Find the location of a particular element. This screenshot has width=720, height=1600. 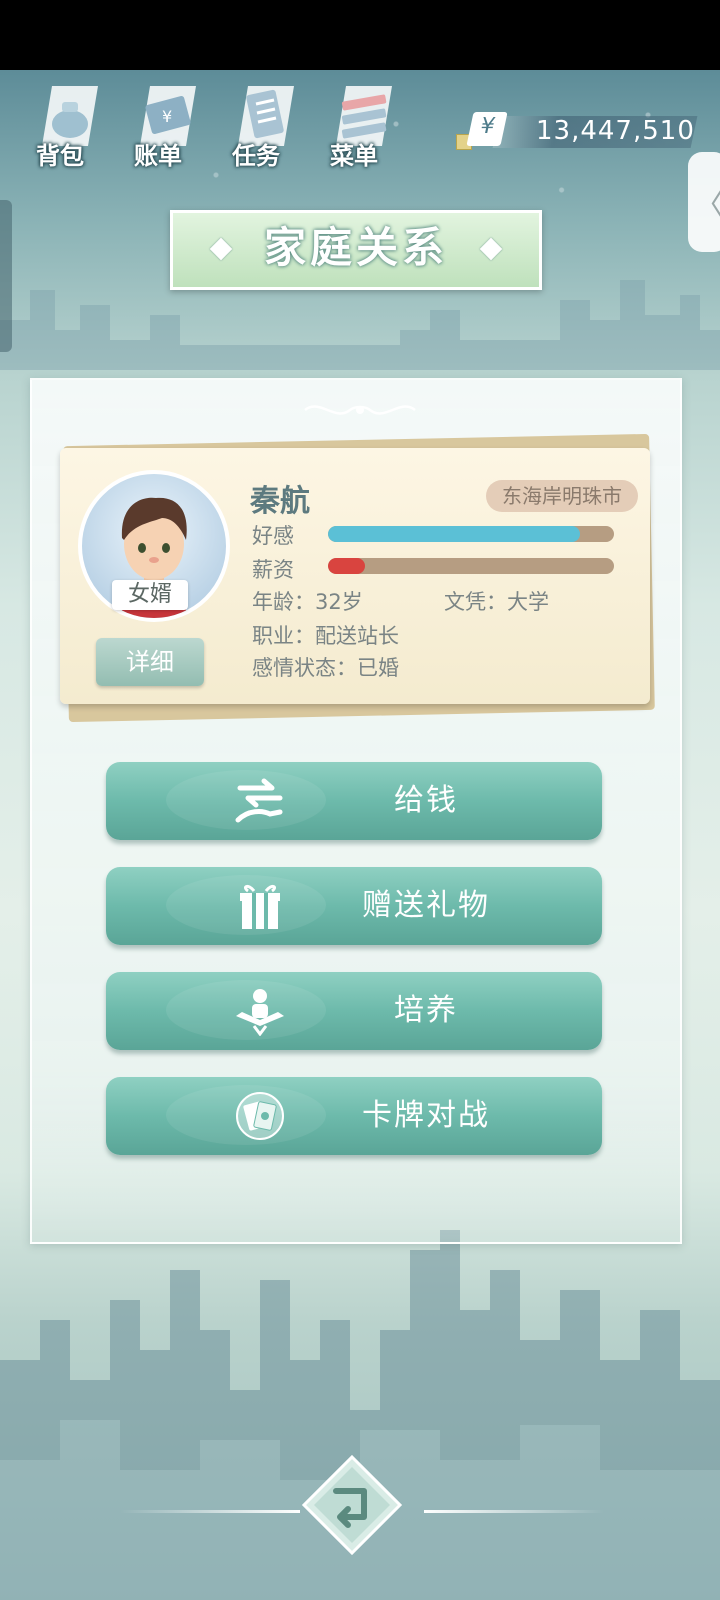

status-bar is located at coordinates (360, 35).